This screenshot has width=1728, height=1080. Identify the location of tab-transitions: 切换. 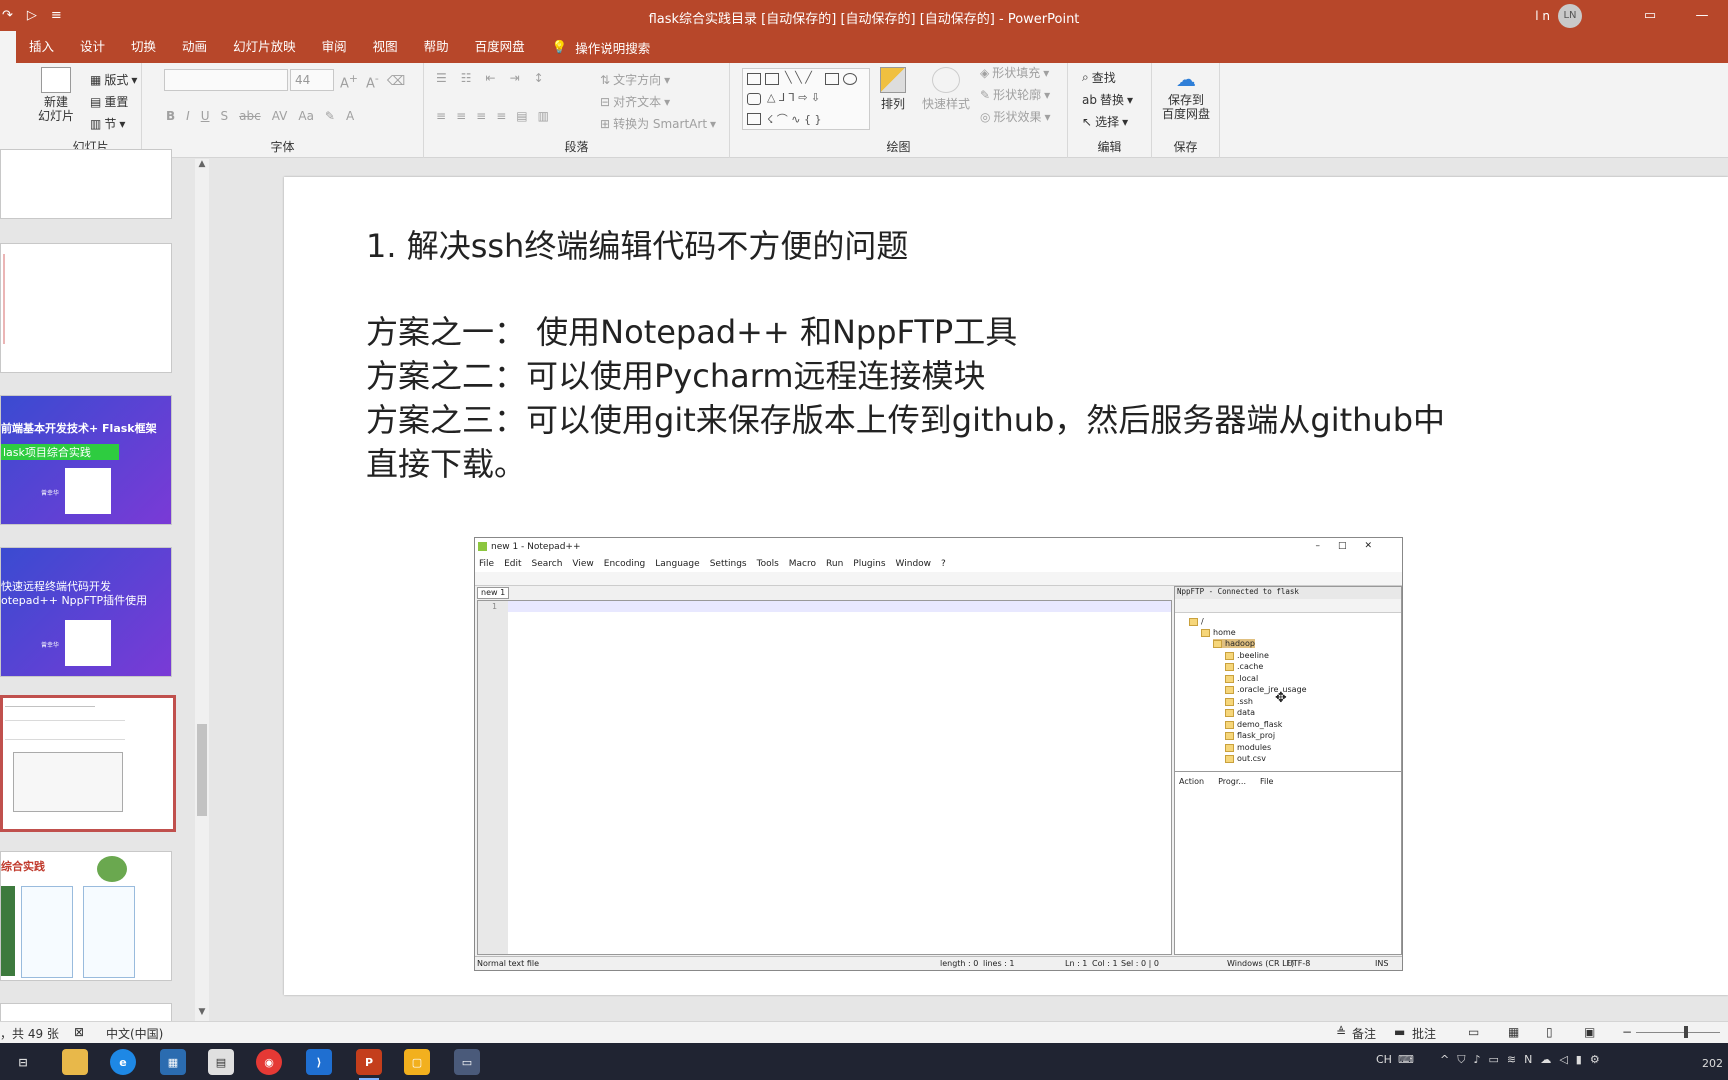
(143, 47).